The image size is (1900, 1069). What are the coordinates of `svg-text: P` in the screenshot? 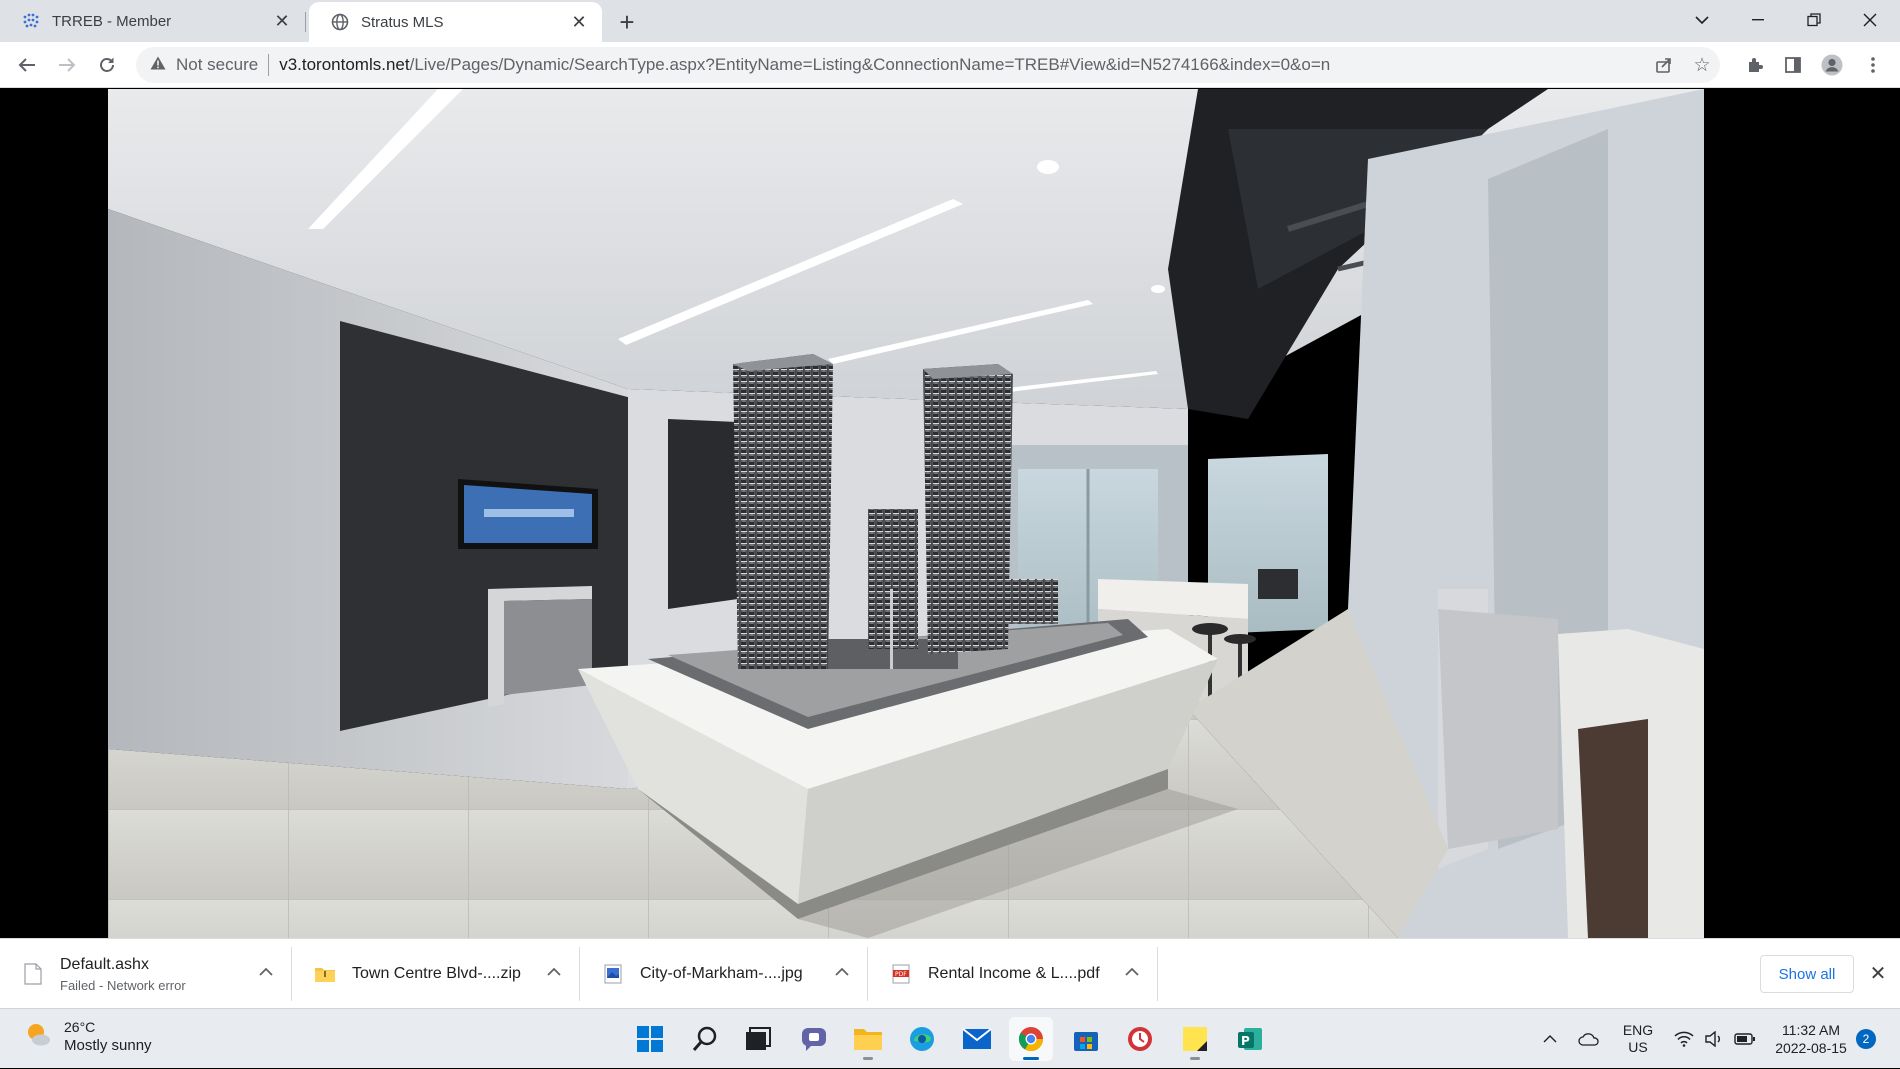 It's located at (1245, 1041).